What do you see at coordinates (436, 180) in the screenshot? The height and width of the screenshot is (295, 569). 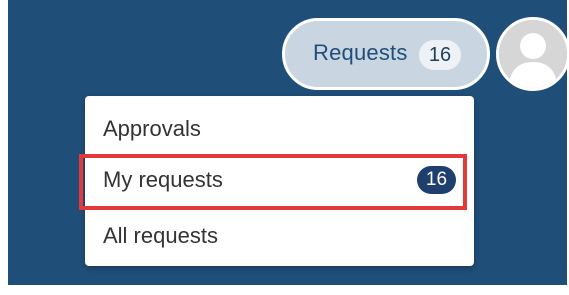 I see `my-requests-count-badge: 16` at bounding box center [436, 180].